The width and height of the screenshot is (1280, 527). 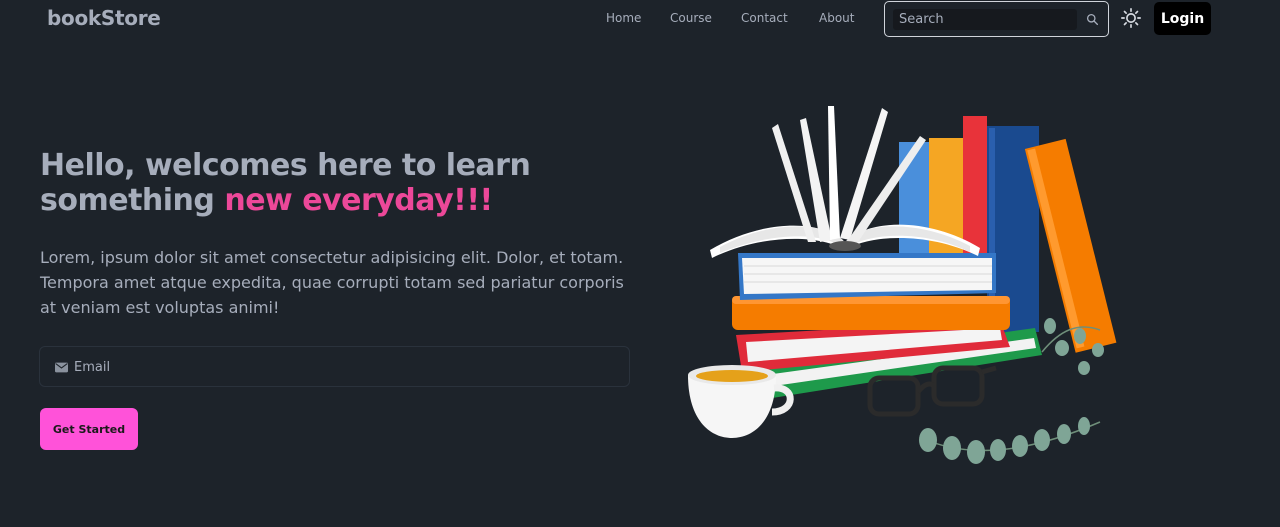 I want to click on email-input, so click(x=344, y=367).